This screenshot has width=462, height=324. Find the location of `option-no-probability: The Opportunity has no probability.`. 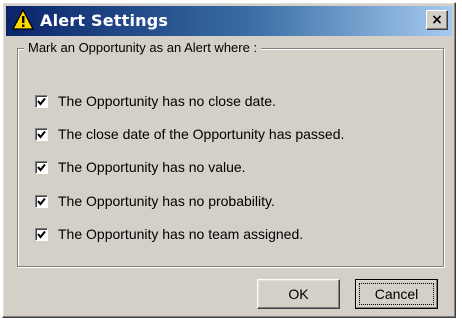

option-no-probability: The Opportunity has no probability. is located at coordinates (155, 201).